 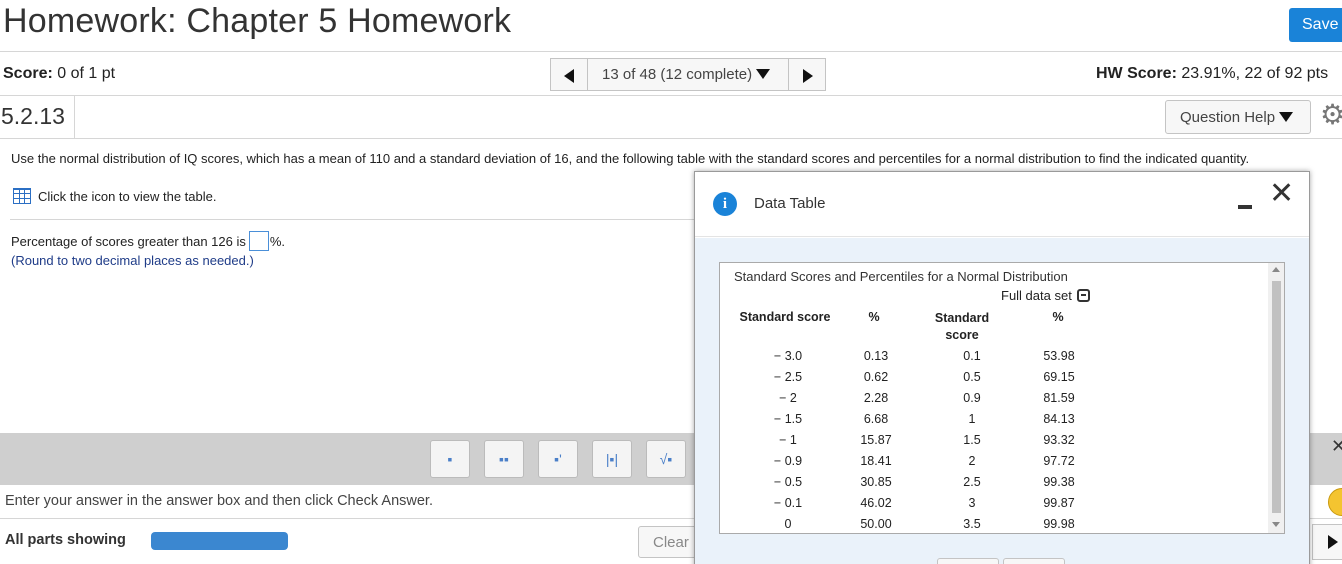 I want to click on table-cell: 2.28, so click(x=876, y=398).